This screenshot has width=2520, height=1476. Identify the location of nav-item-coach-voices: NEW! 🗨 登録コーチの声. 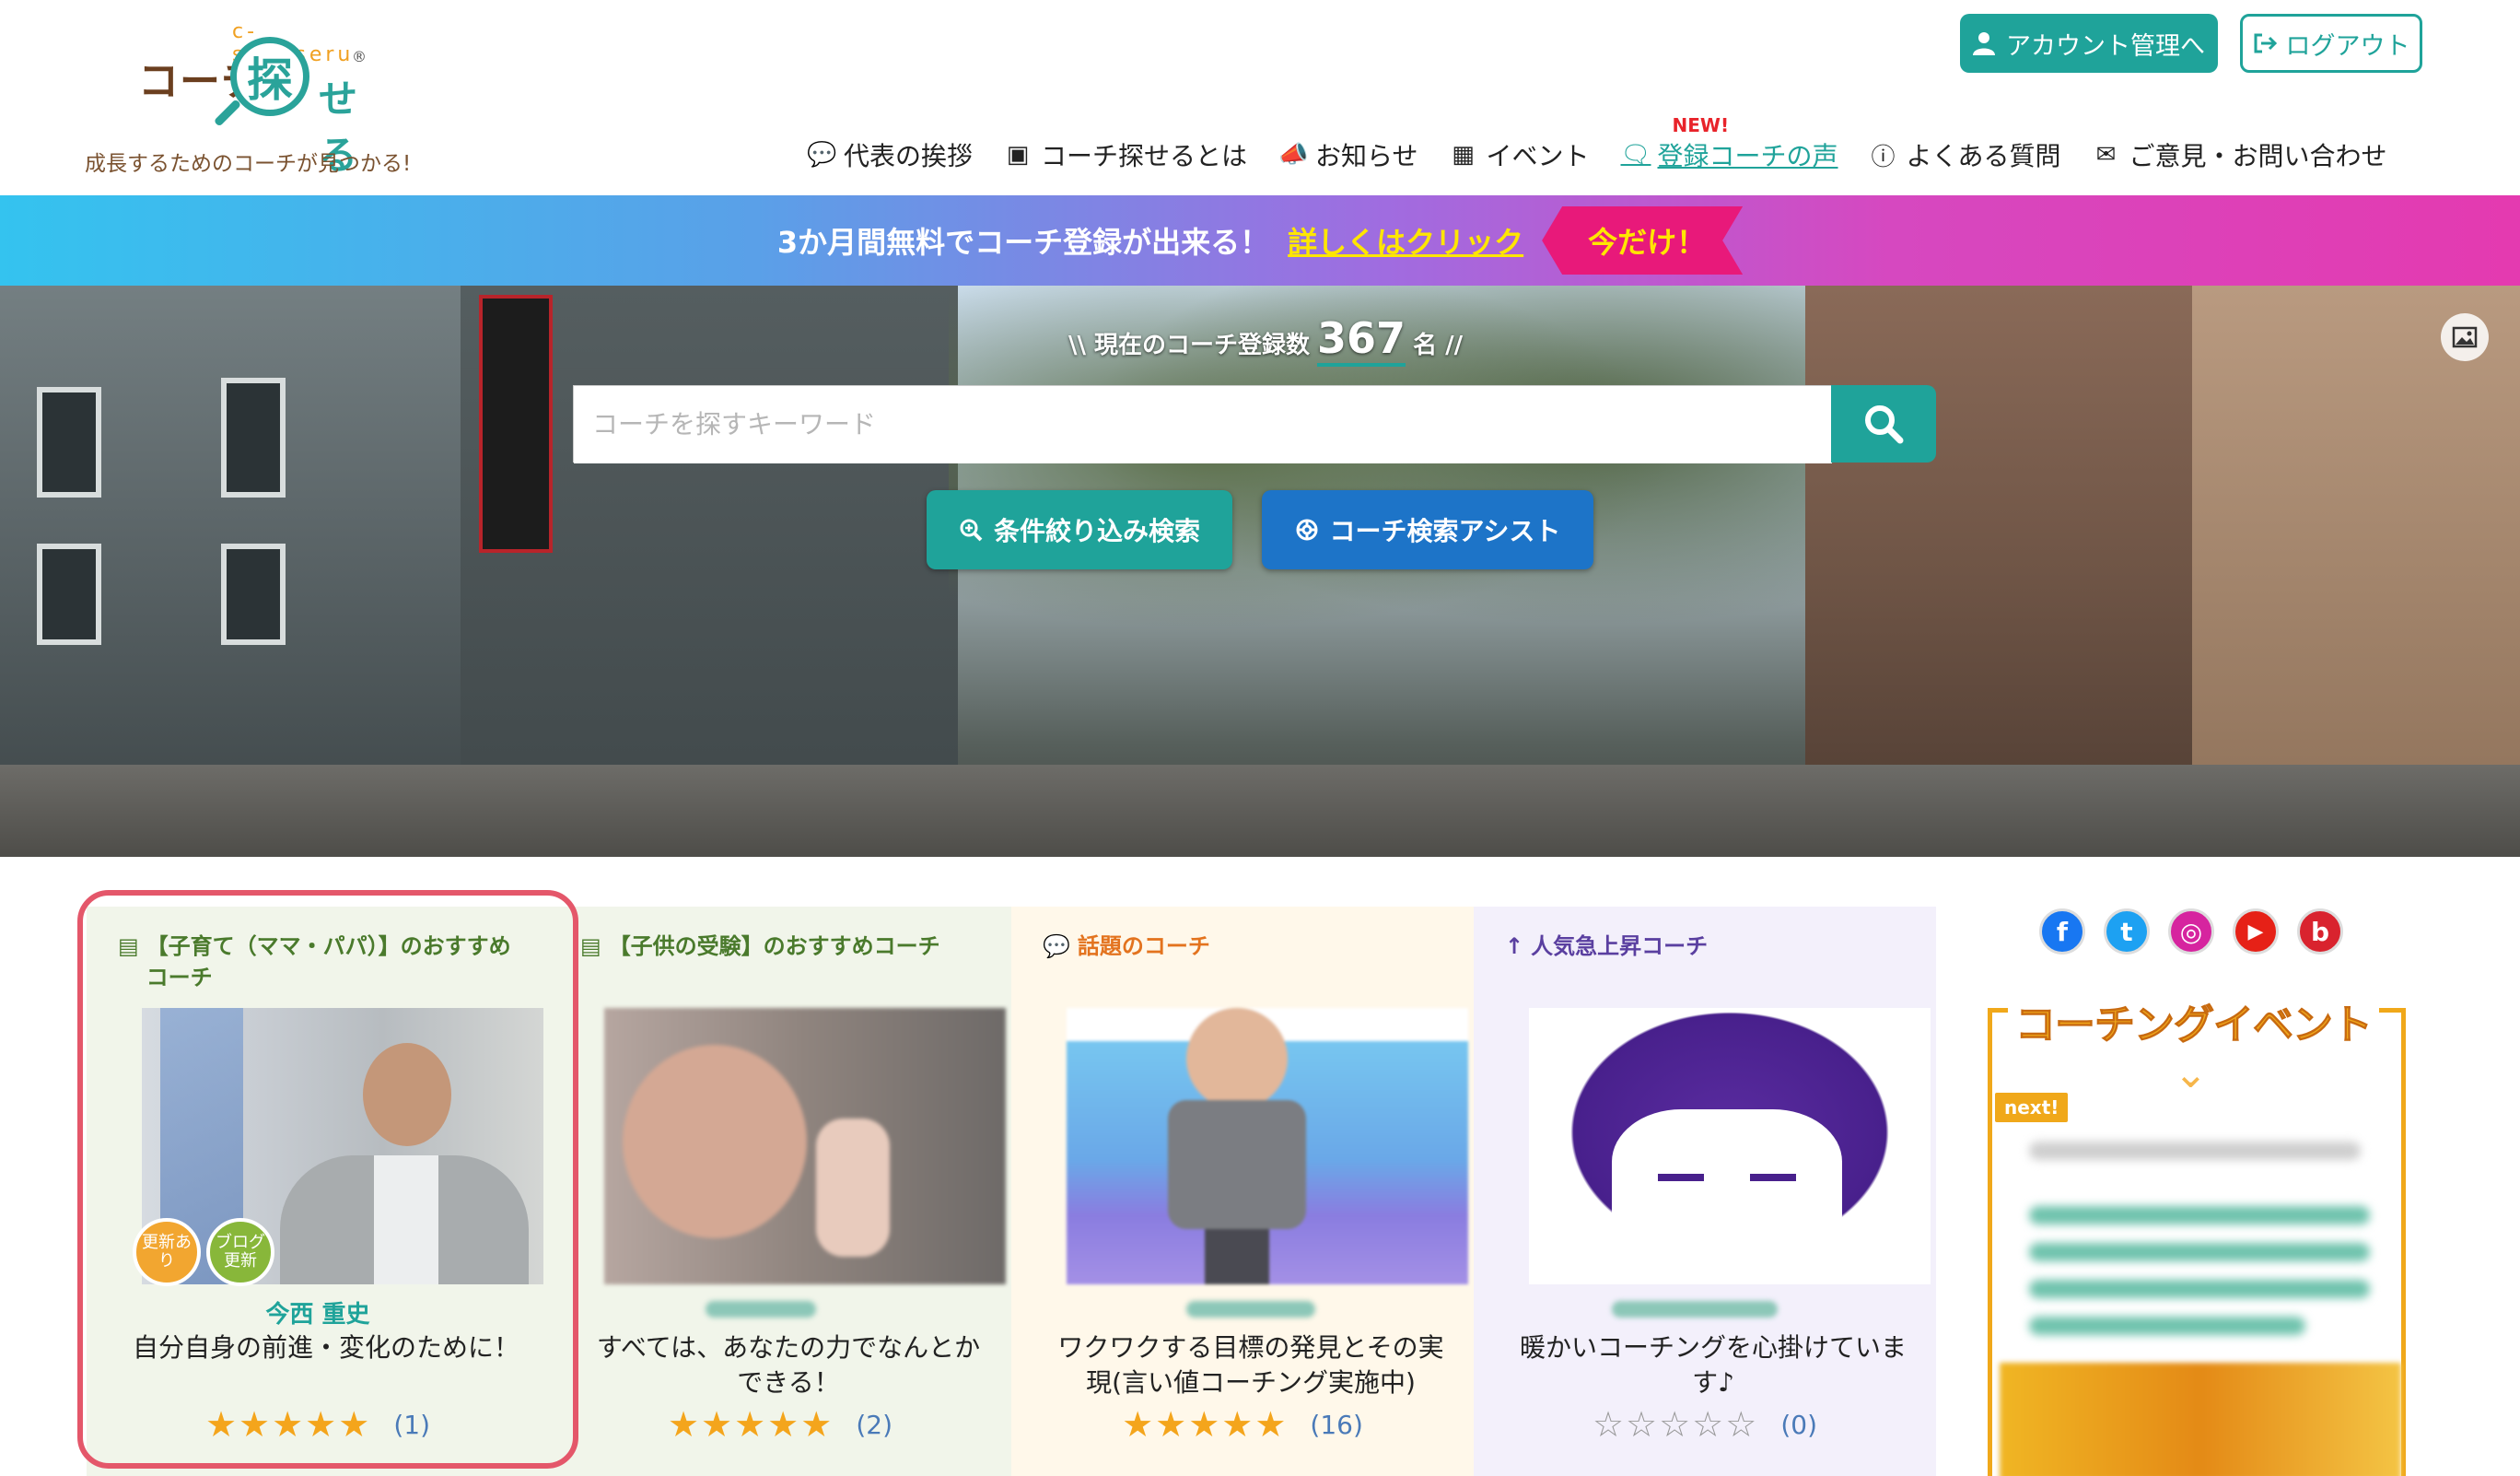
(1729, 143).